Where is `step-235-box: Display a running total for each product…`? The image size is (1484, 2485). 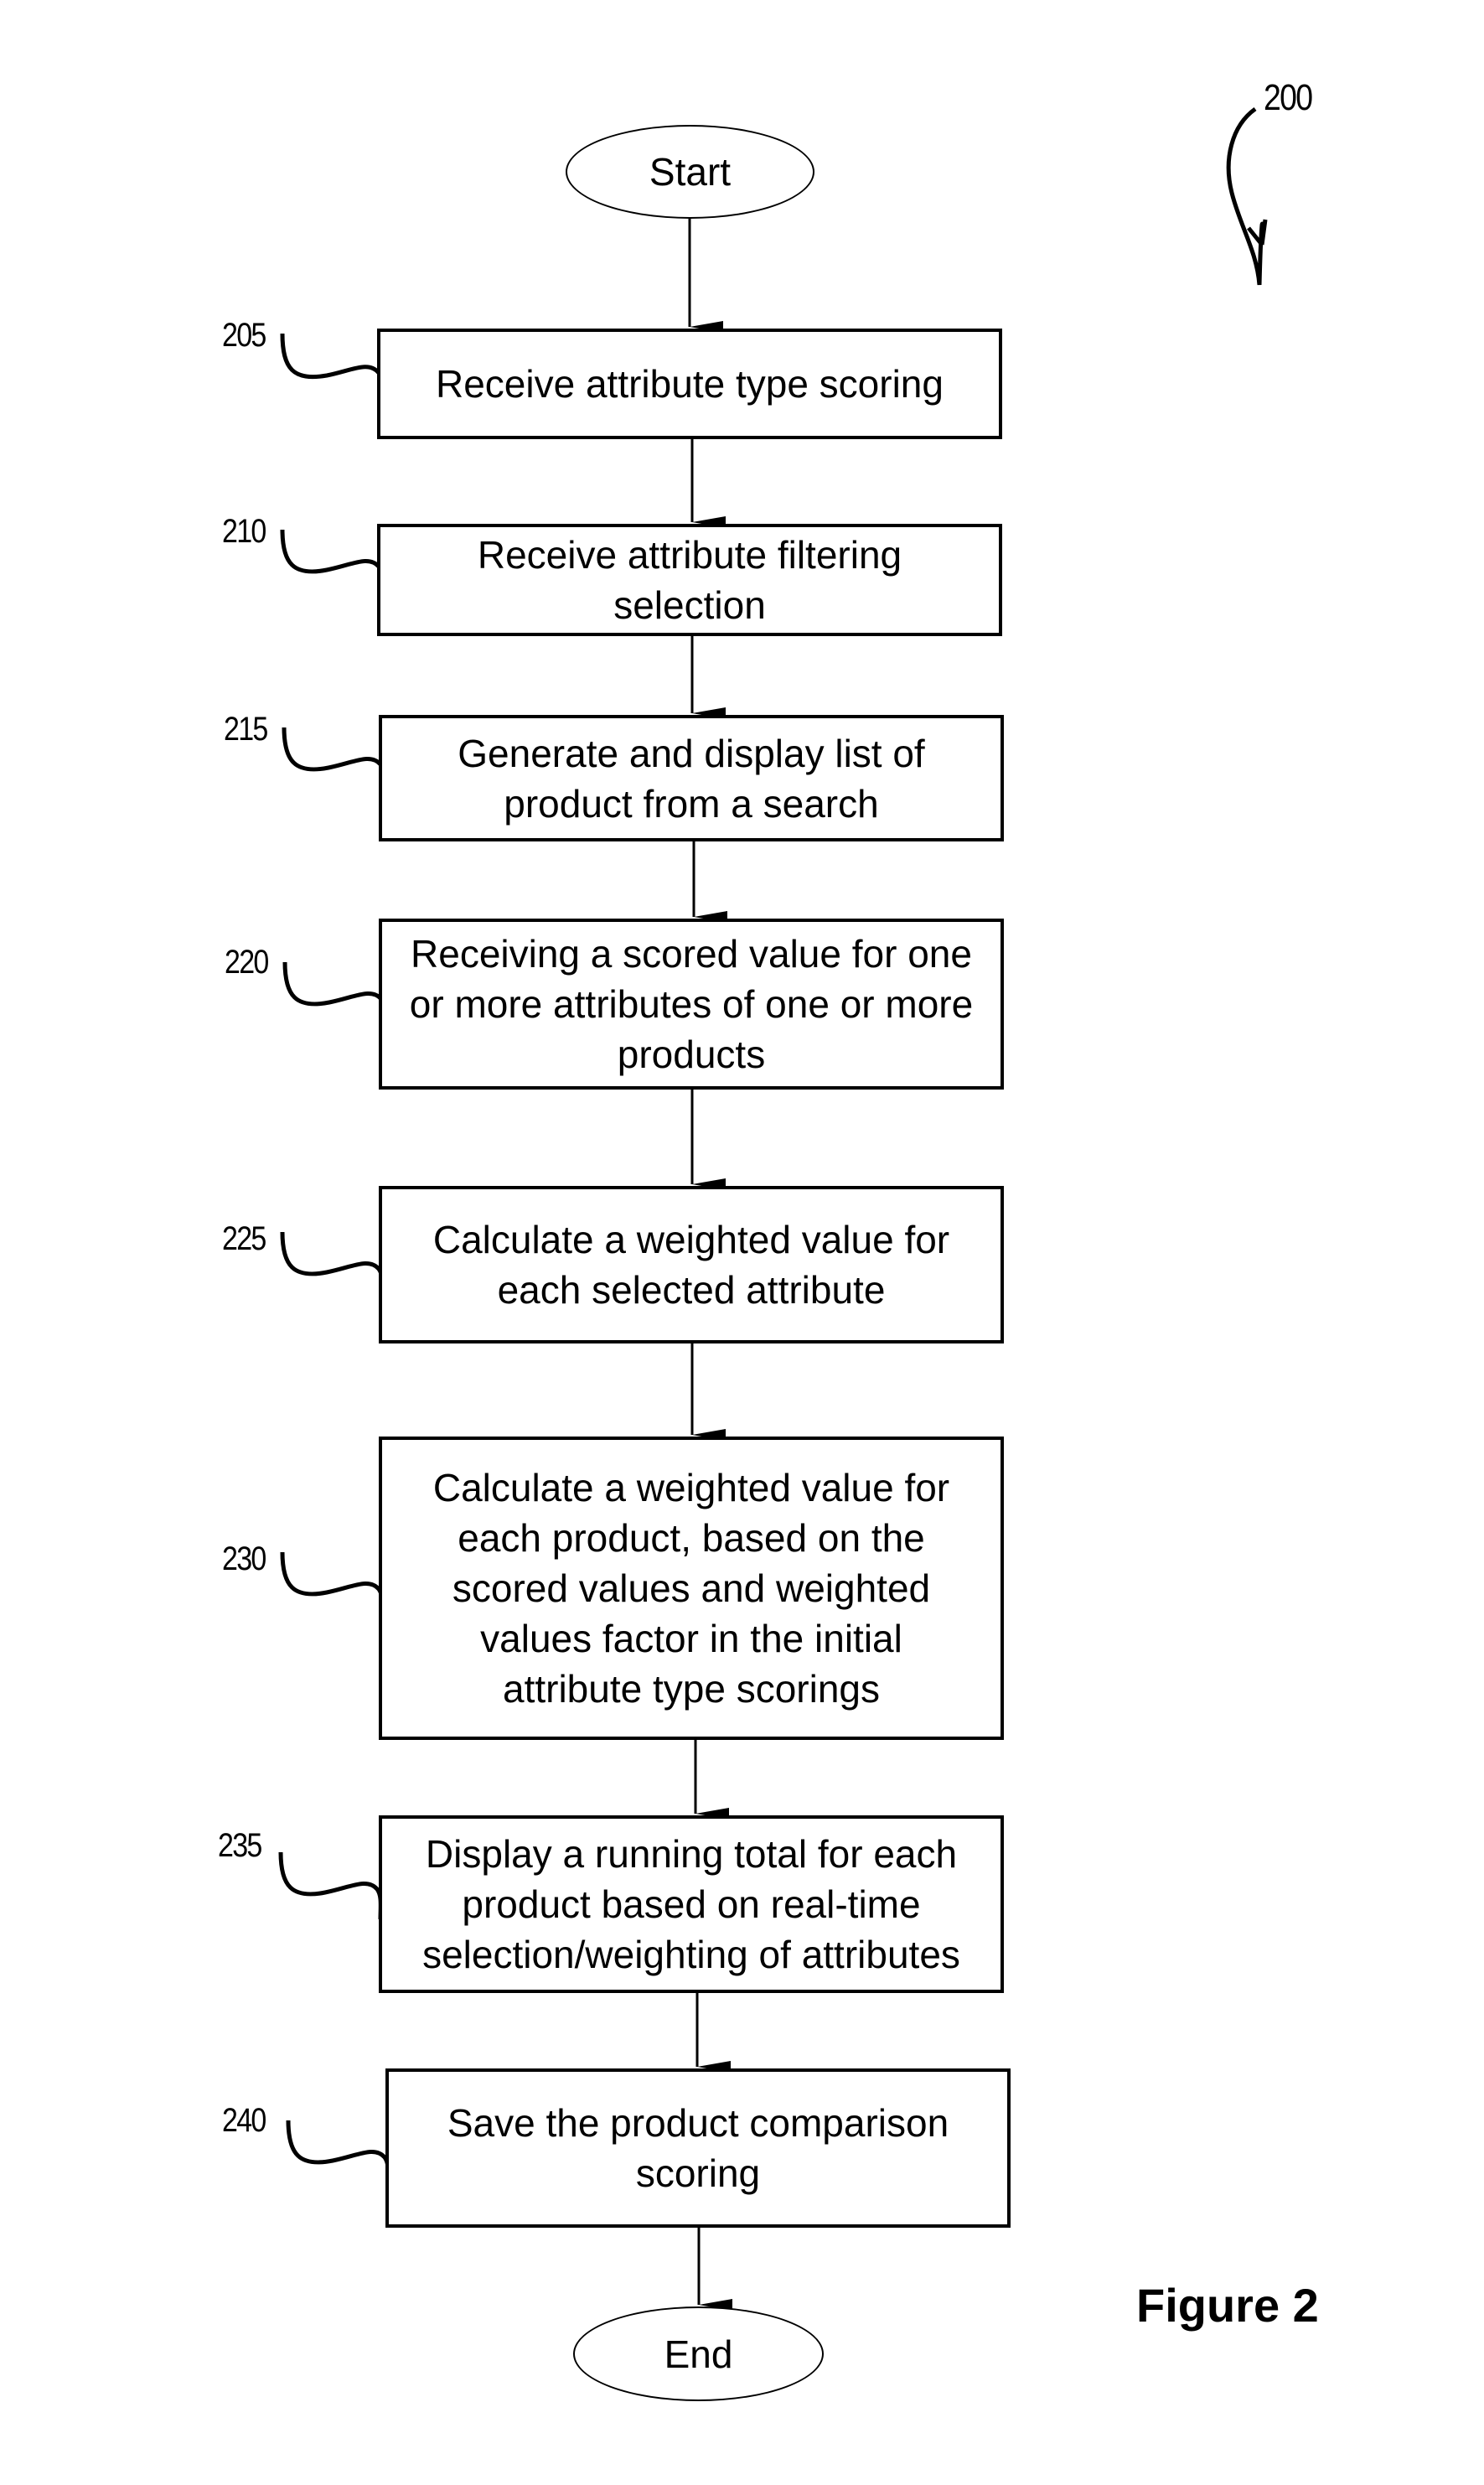
step-235-box: Display a running total for each product… is located at coordinates (691, 1904).